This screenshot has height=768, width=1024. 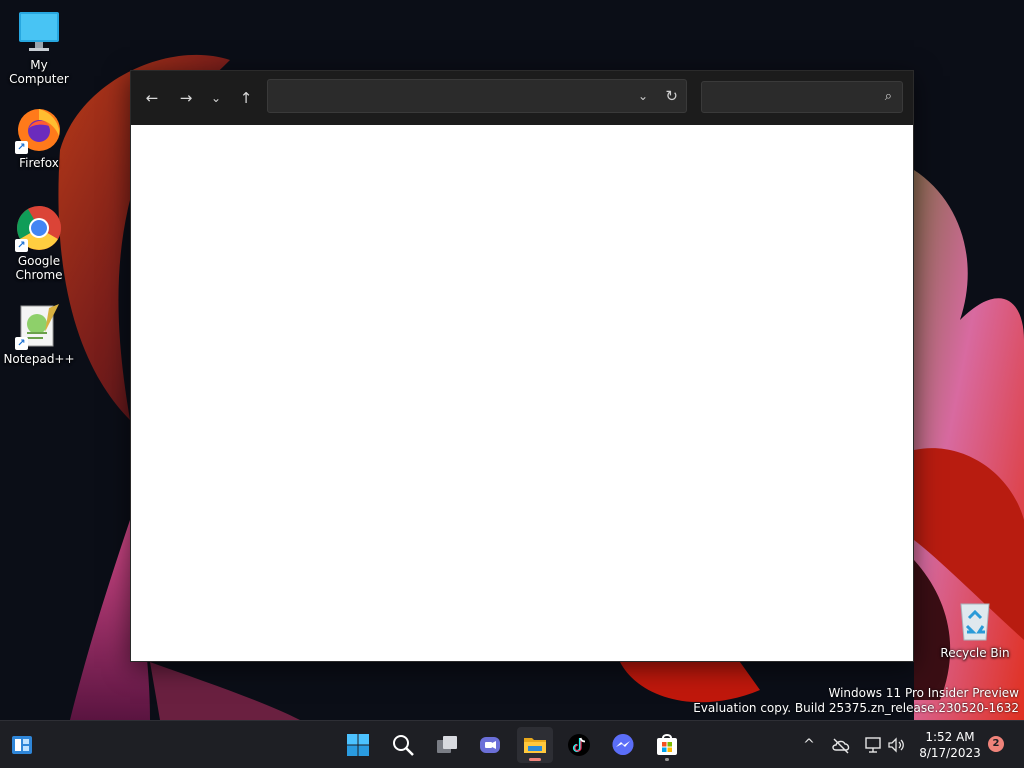 I want to click on folder-icon, so click(x=535, y=745).